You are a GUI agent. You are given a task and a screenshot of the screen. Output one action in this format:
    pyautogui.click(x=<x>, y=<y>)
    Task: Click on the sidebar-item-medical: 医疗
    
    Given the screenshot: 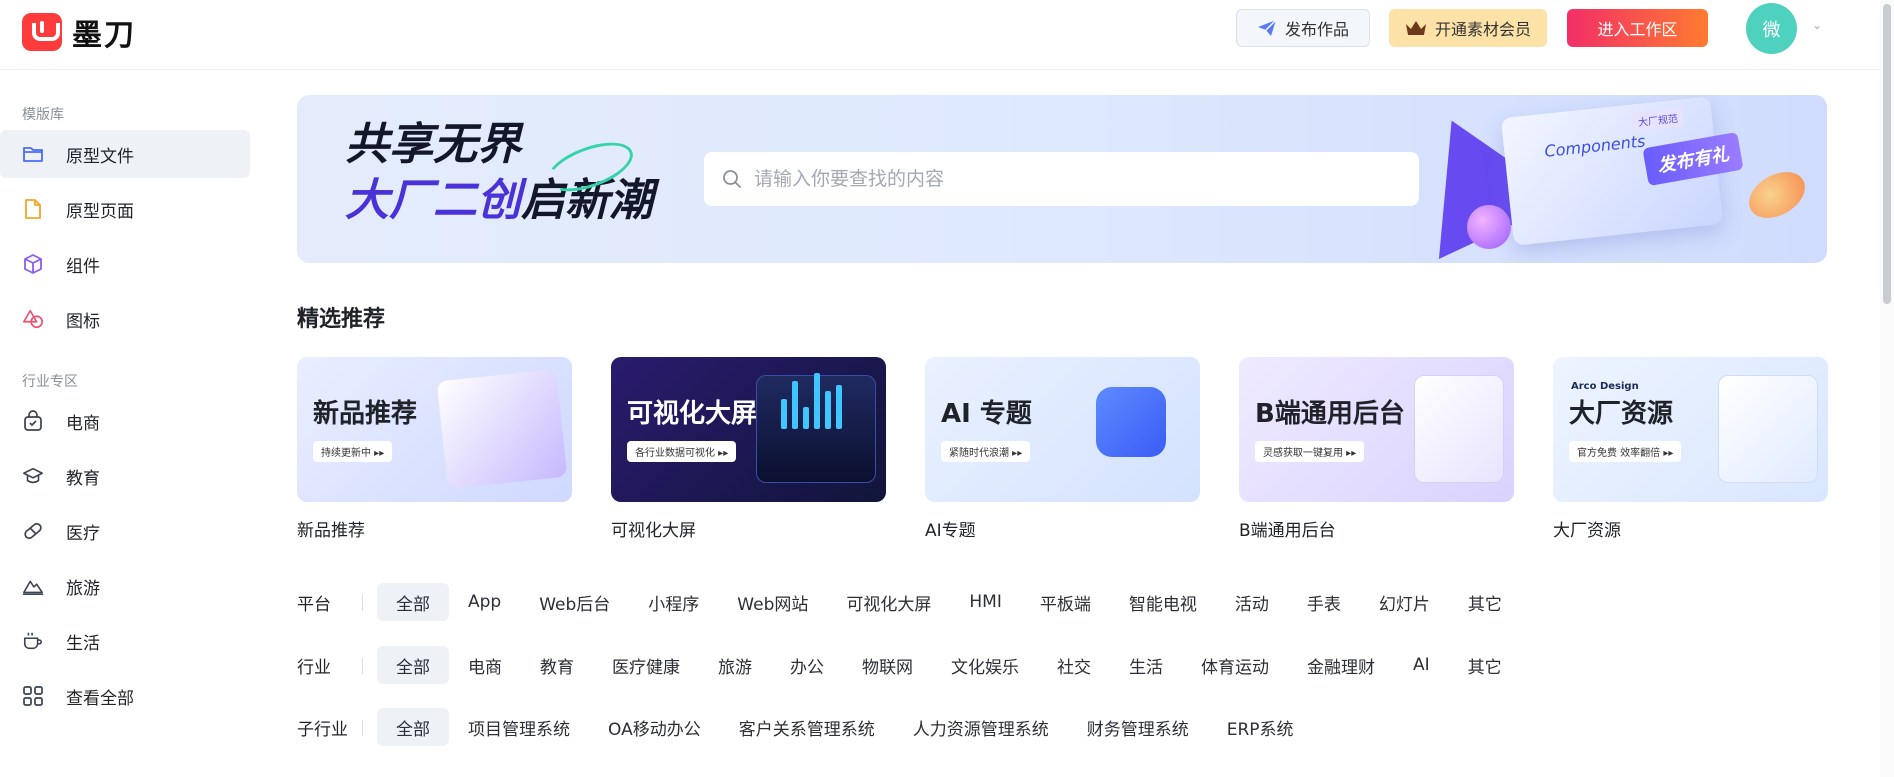 What is the action you would take?
    pyautogui.click(x=125, y=531)
    